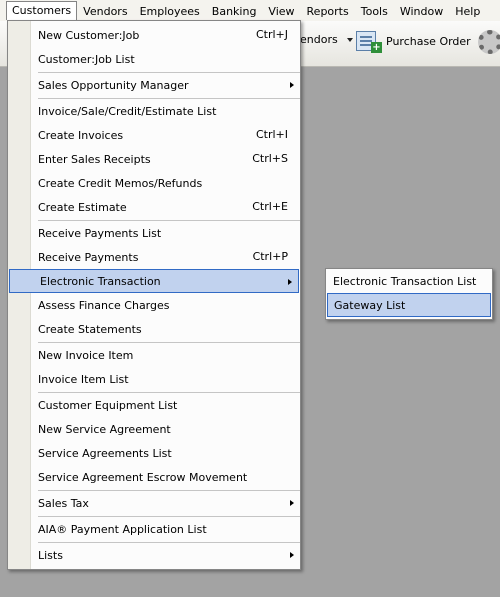 Image resolution: width=500 pixels, height=597 pixels. Describe the element at coordinates (113, 85) in the screenshot. I see `menu-item-label: Sales Opportunity Manager` at that location.